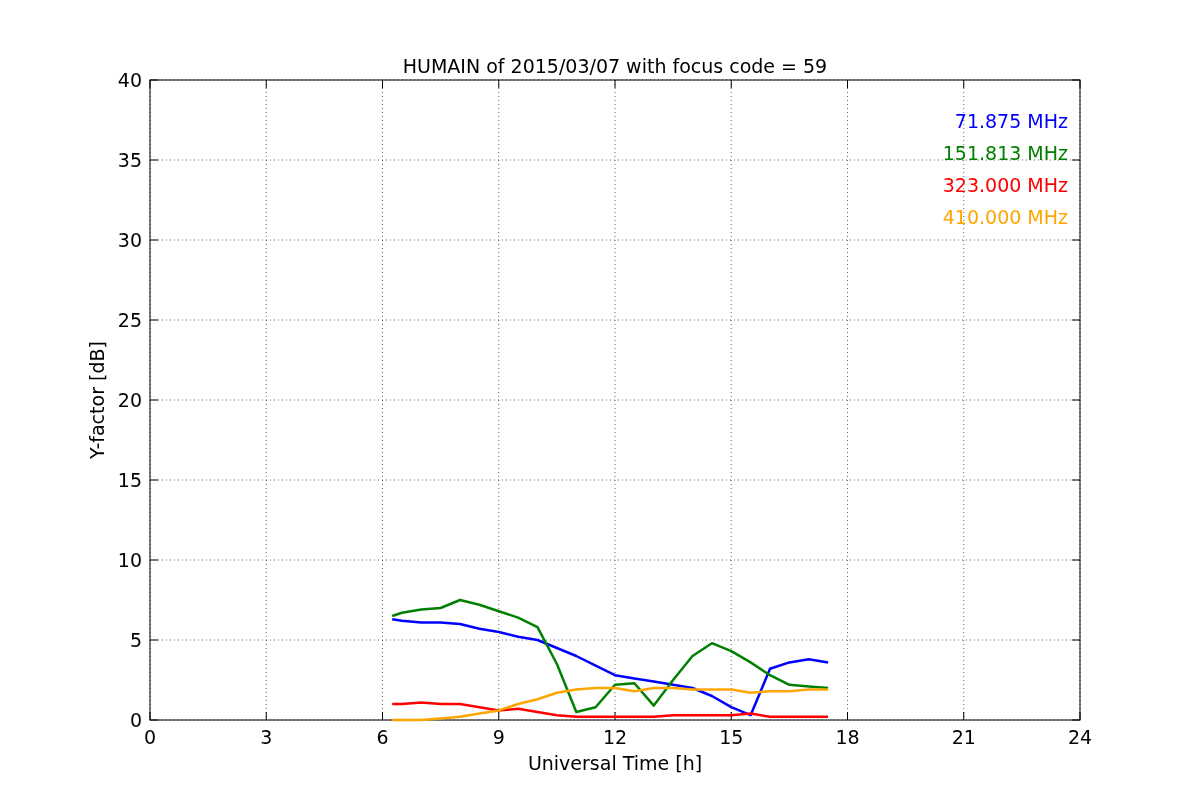  Describe the element at coordinates (129, 240) in the screenshot. I see `y-tick-label: 30` at that location.